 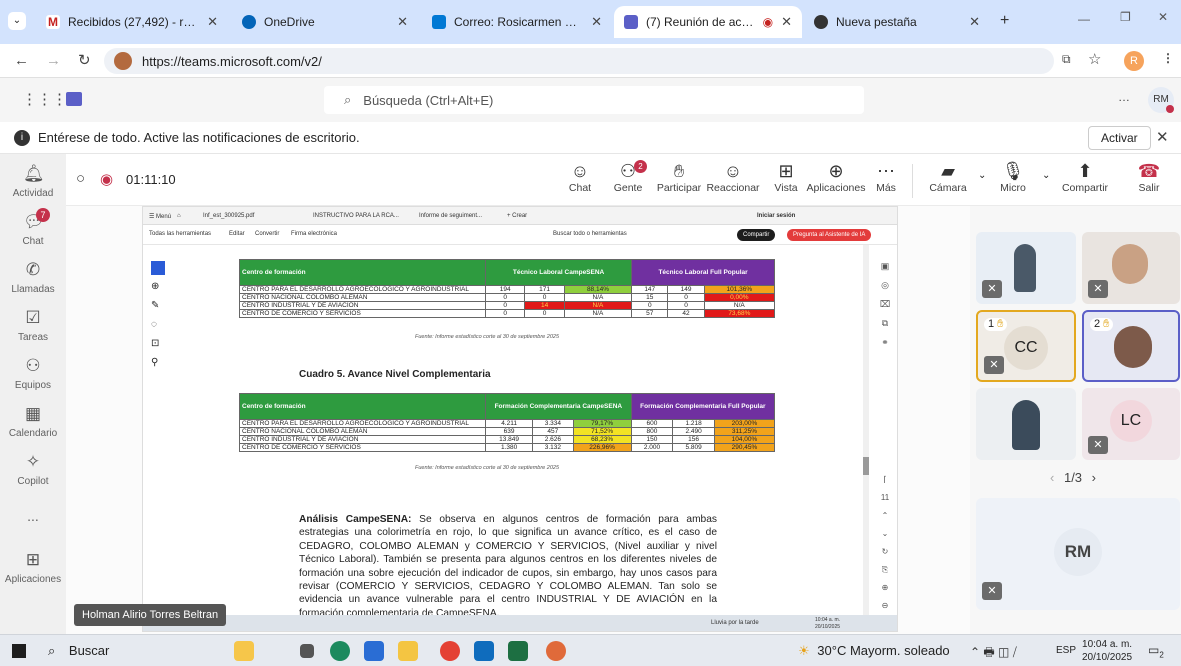 What do you see at coordinates (1162, 137) in the screenshot?
I see `close-notification-icon: ✕` at bounding box center [1162, 137].